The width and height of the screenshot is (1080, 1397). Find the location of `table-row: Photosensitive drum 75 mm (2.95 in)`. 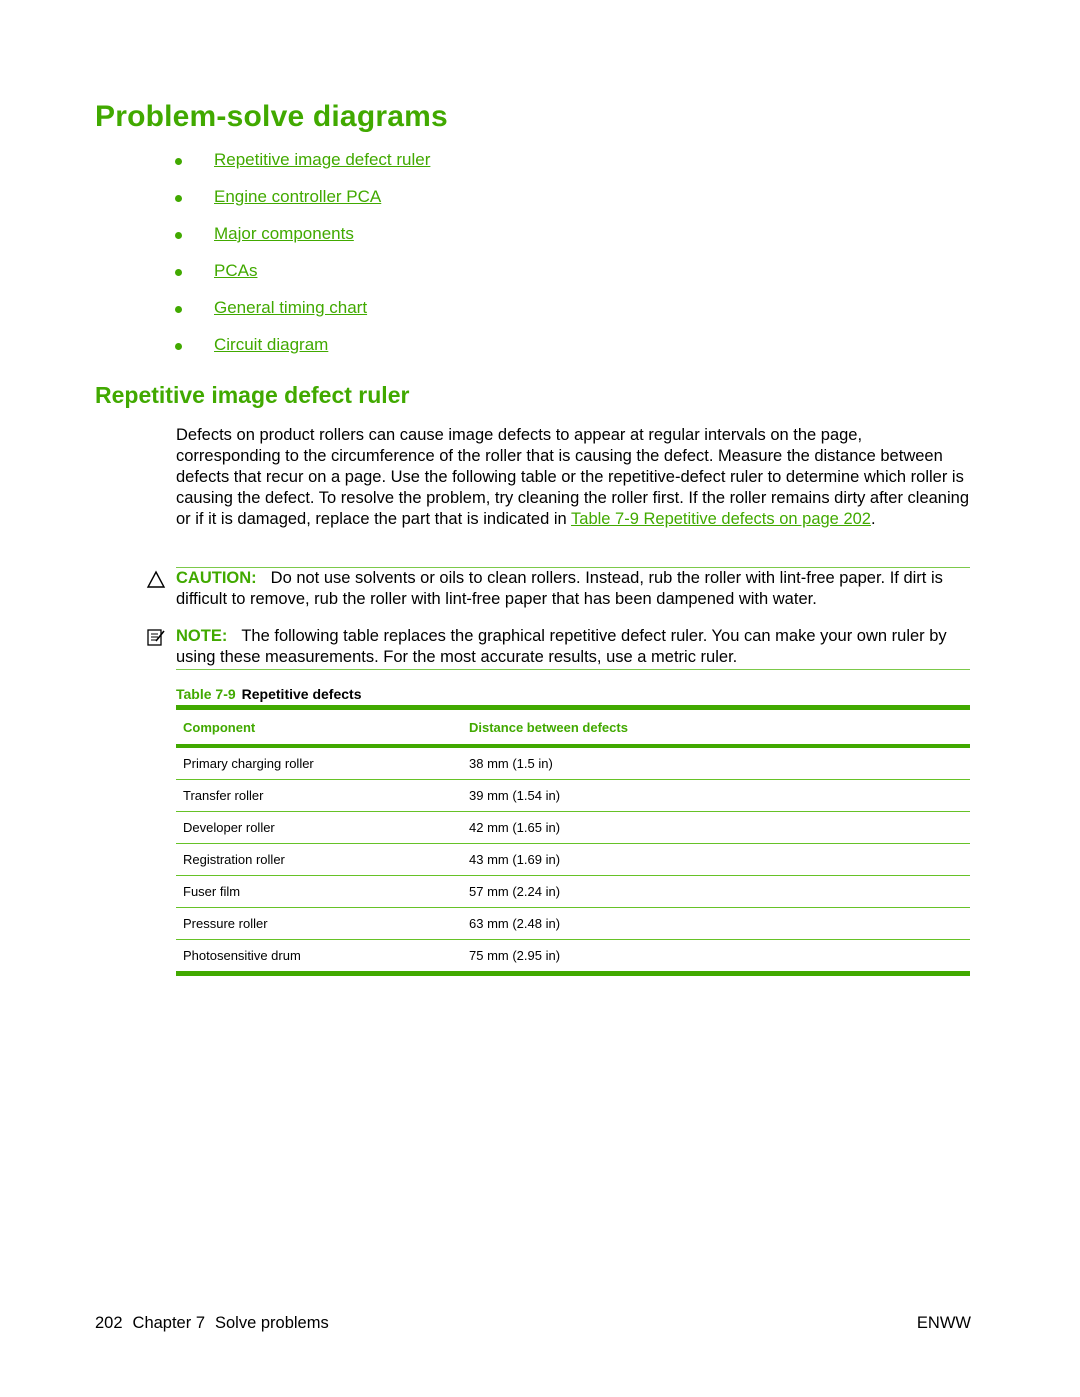

table-row: Photosensitive drum 75 mm (2.95 in) is located at coordinates (573, 957).